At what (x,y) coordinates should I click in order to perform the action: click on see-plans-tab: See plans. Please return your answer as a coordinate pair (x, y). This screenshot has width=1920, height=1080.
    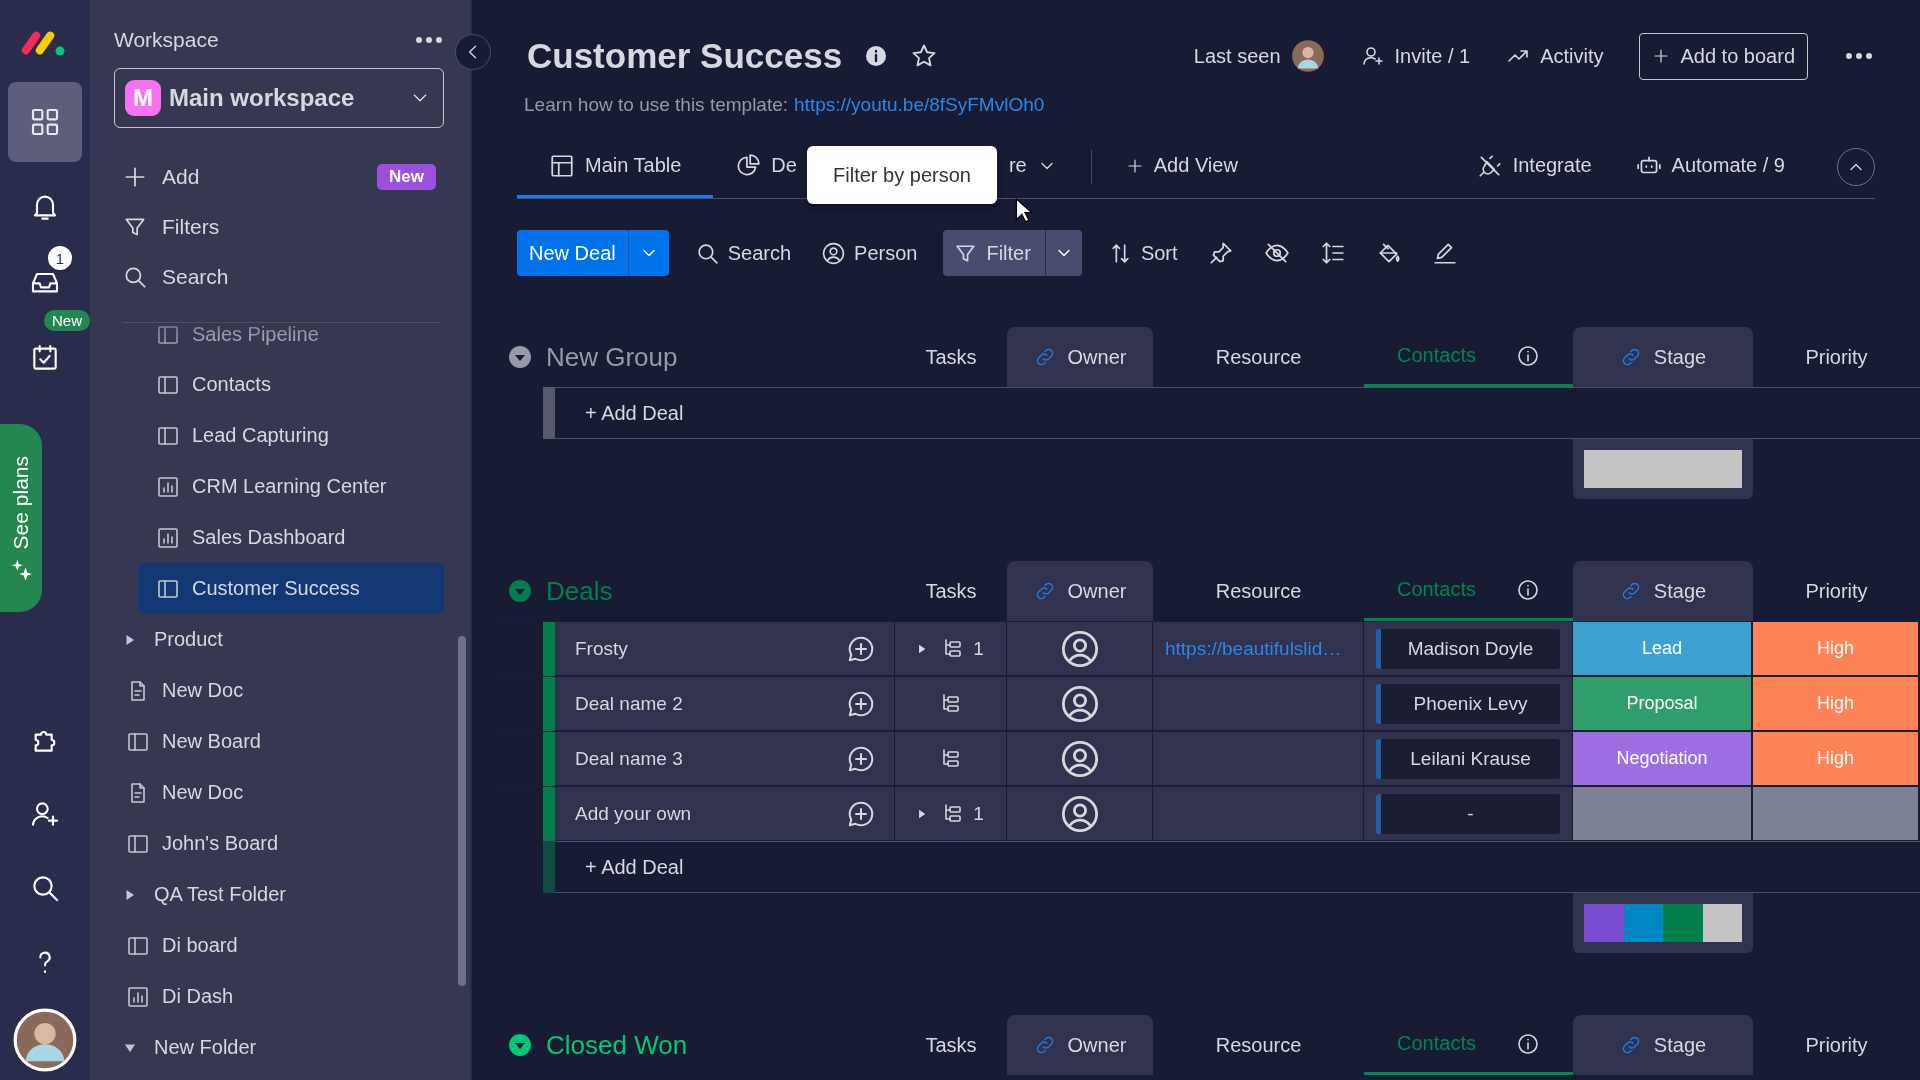
    Looking at the image, I should click on (21, 518).